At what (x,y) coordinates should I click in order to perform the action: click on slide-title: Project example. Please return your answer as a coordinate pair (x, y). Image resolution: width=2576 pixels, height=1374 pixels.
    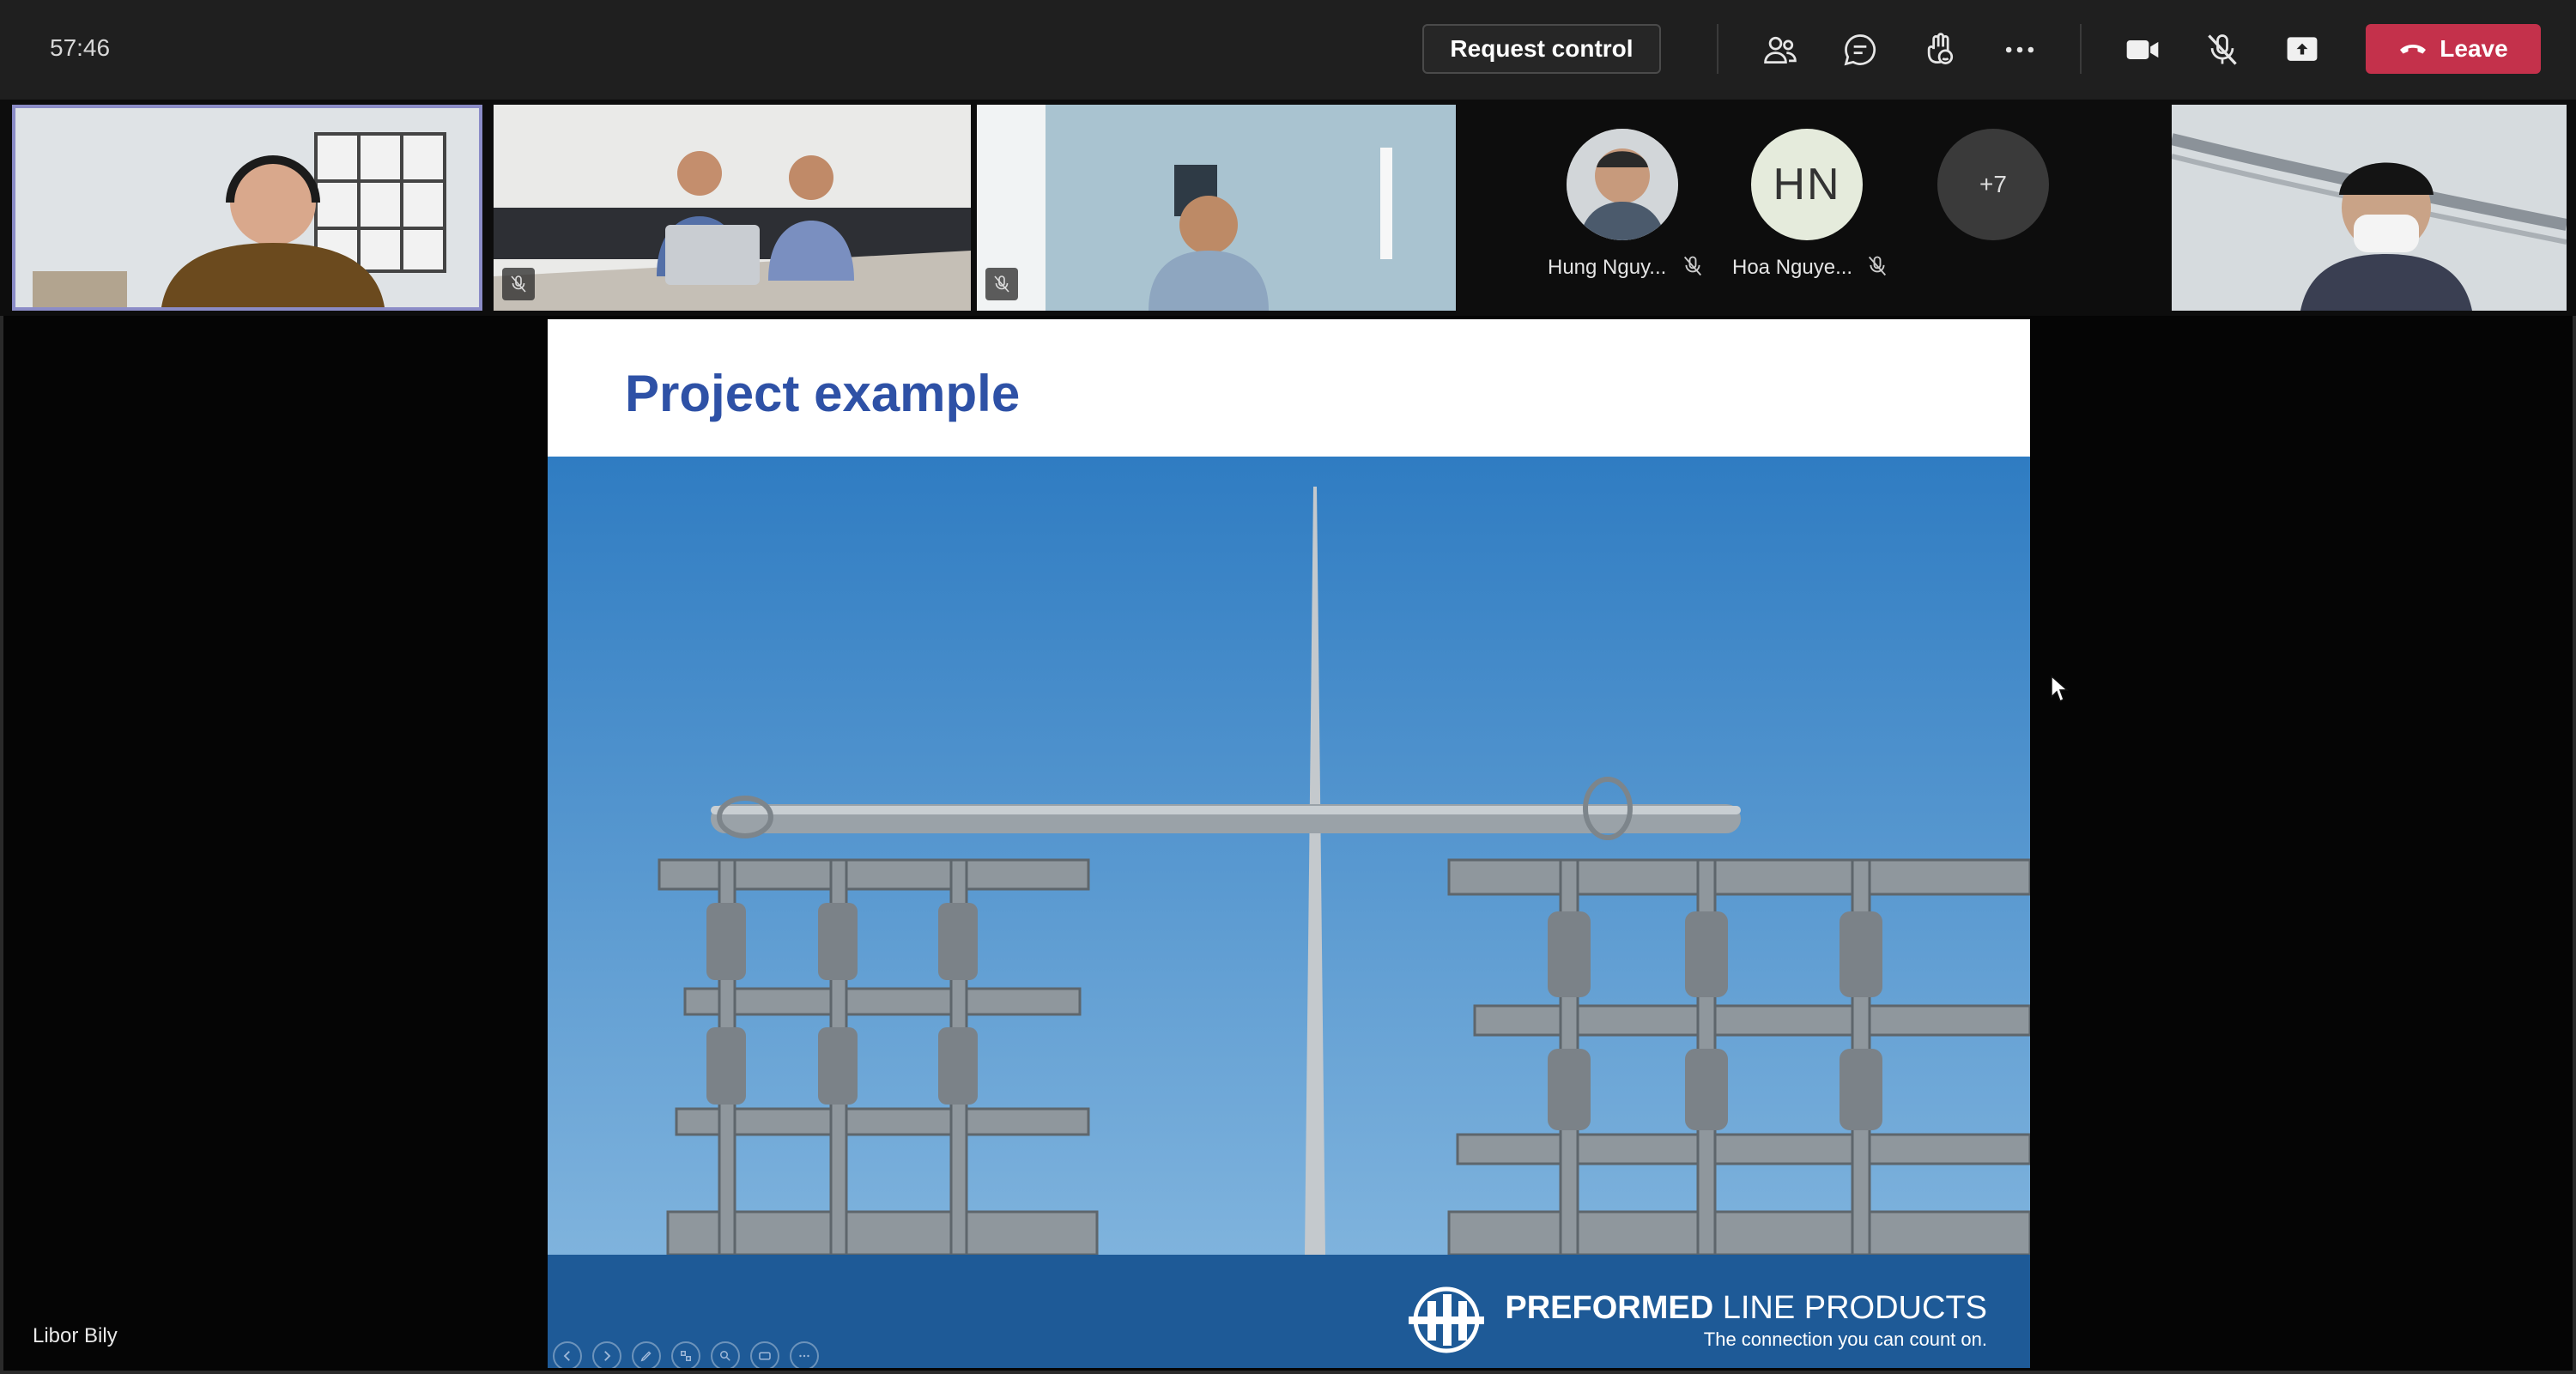
    Looking at the image, I should click on (823, 393).